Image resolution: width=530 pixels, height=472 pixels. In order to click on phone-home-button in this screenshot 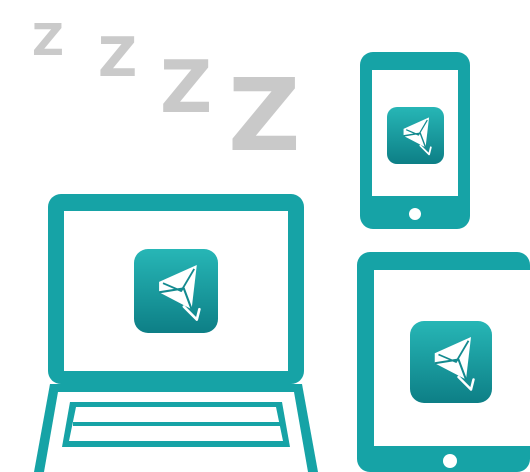, I will do `click(415, 214)`.